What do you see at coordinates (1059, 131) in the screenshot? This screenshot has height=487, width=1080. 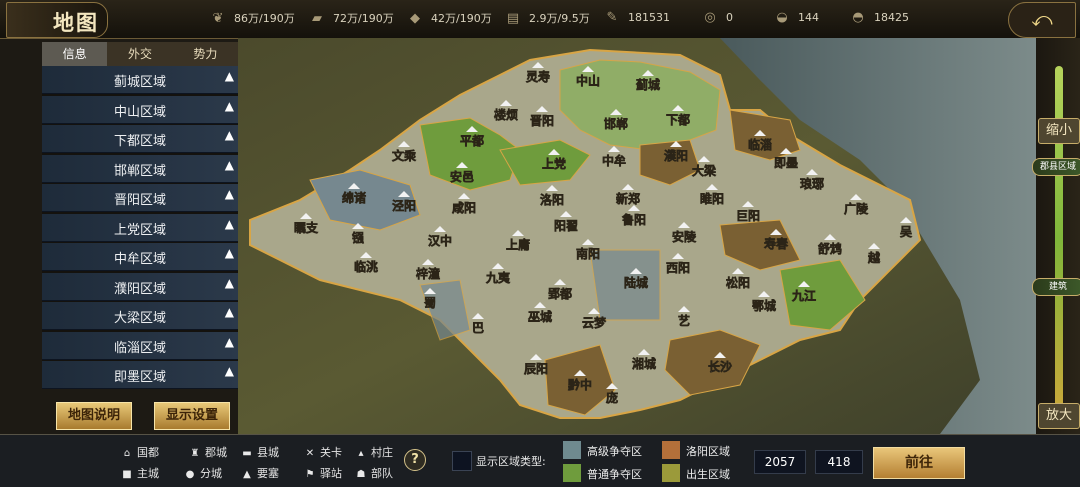 I see `zoom-out-button: 缩小` at bounding box center [1059, 131].